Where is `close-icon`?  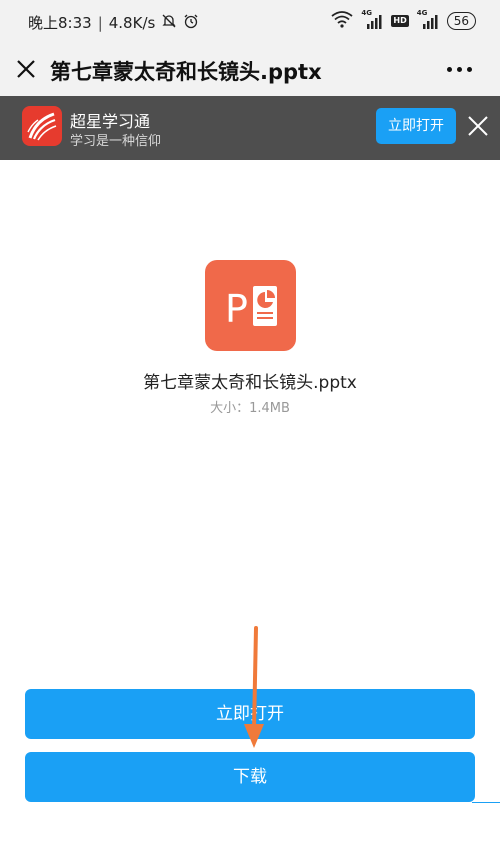
close-icon is located at coordinates (26, 69).